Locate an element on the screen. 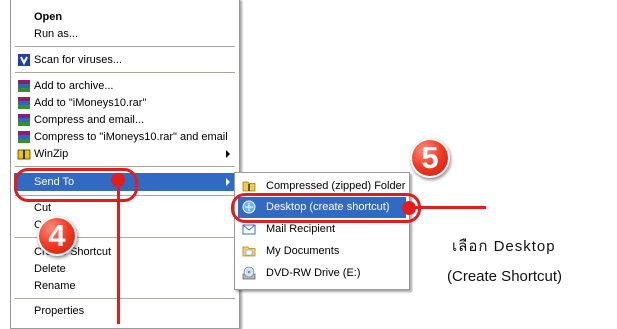  menu-item-label: Open is located at coordinates (48, 17).